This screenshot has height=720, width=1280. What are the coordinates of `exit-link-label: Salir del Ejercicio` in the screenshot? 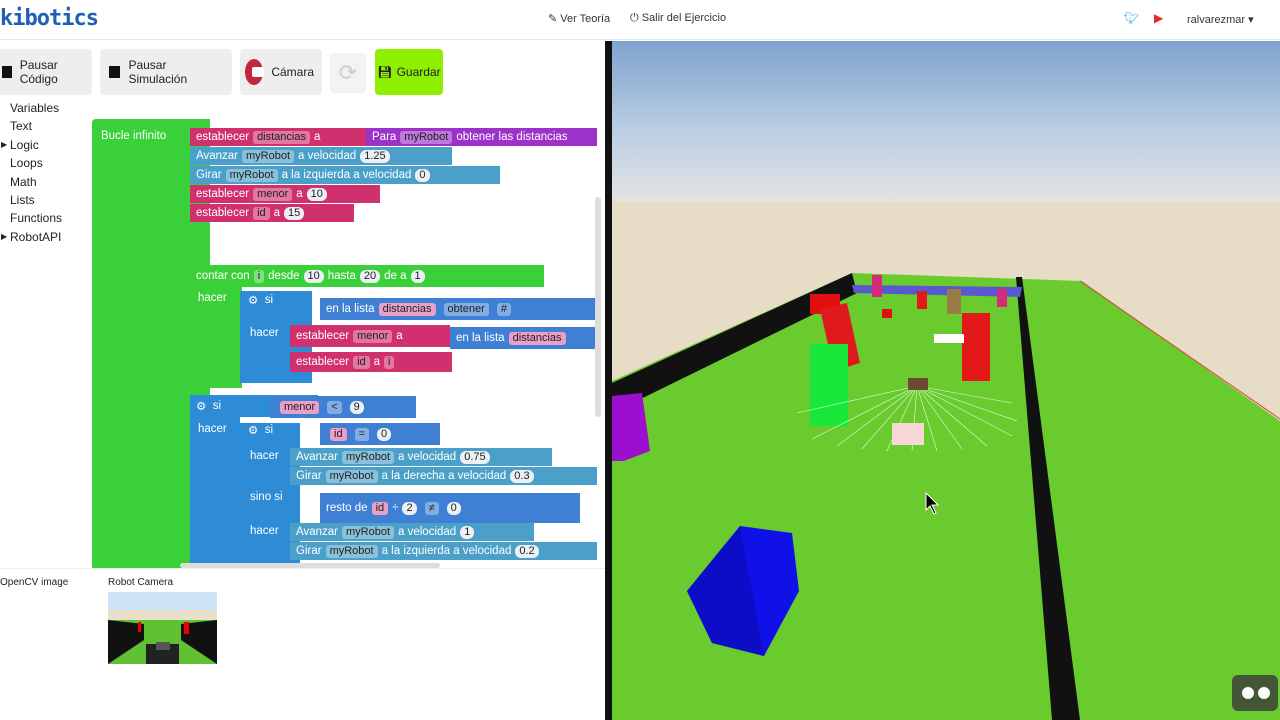 It's located at (684, 18).